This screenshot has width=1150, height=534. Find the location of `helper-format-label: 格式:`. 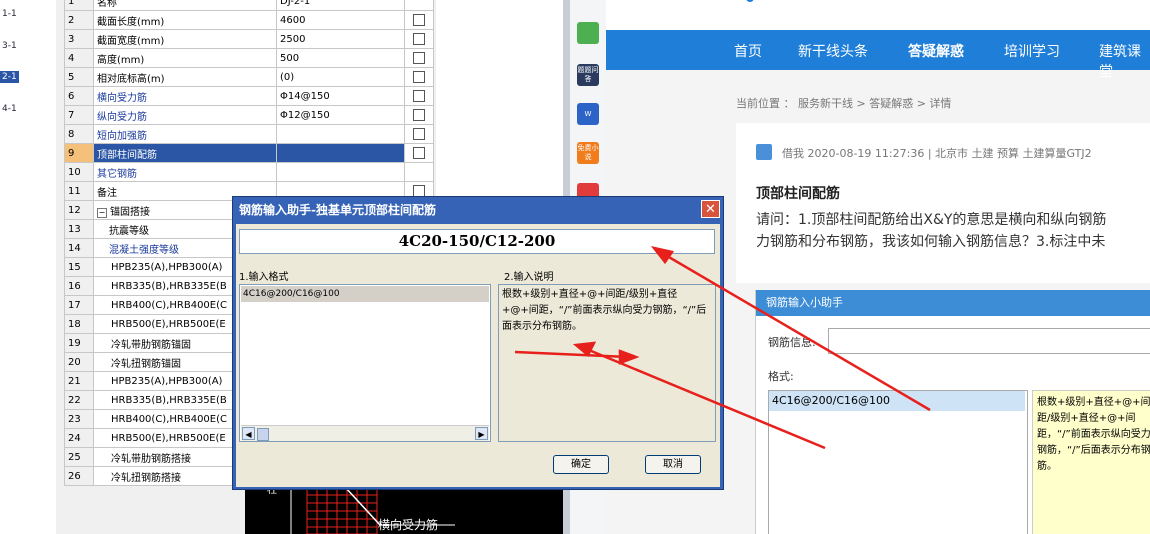

helper-format-label: 格式: is located at coordinates (781, 376).